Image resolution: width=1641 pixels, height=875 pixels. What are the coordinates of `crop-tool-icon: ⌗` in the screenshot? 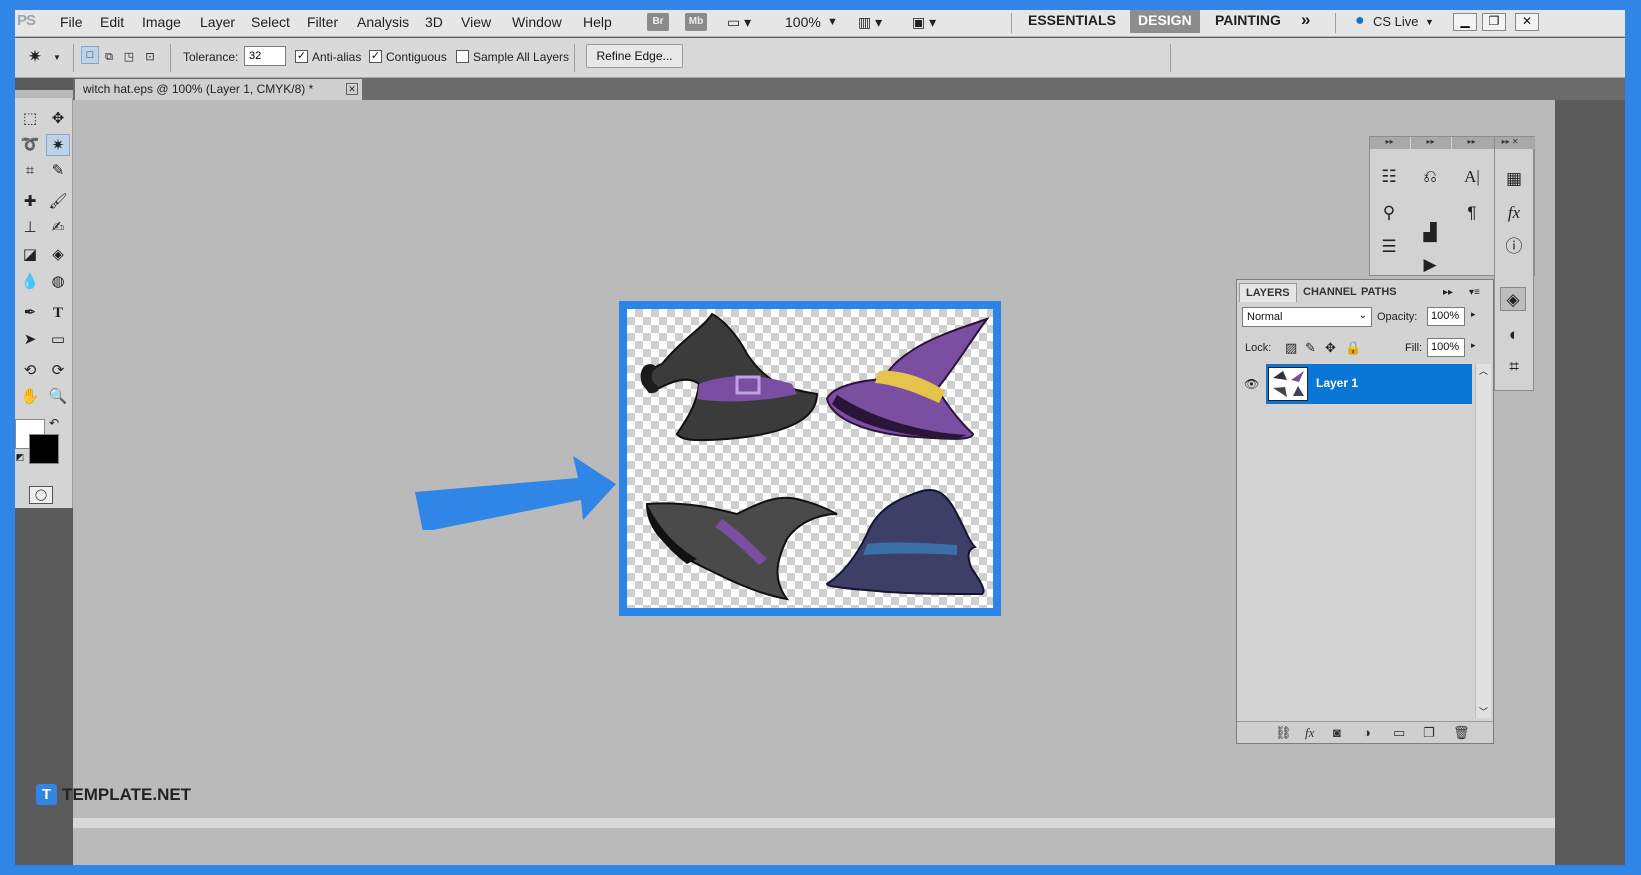 It's located at (30, 171).